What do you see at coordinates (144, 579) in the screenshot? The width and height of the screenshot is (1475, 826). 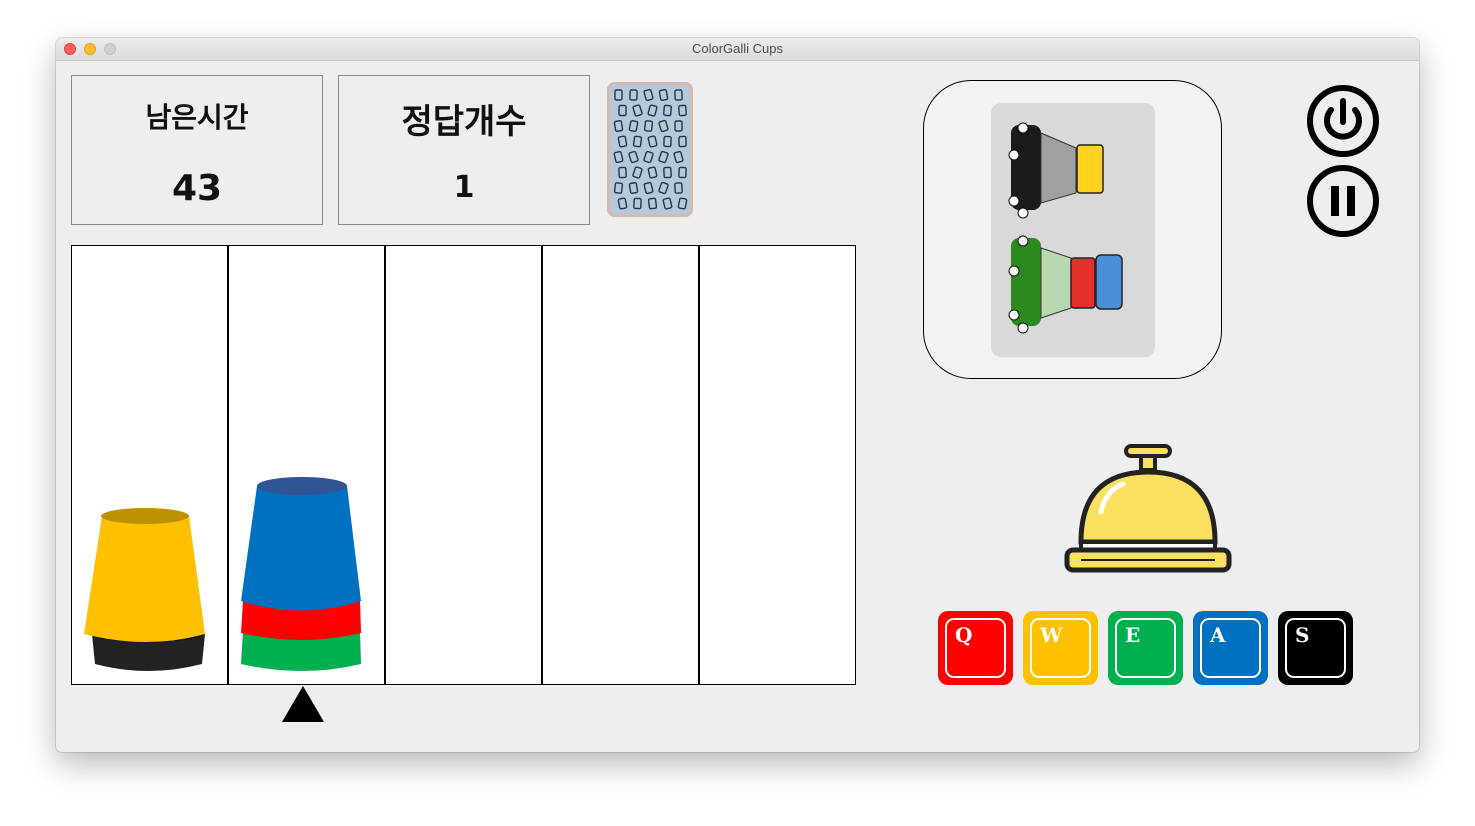 I see `yellow-cup` at bounding box center [144, 579].